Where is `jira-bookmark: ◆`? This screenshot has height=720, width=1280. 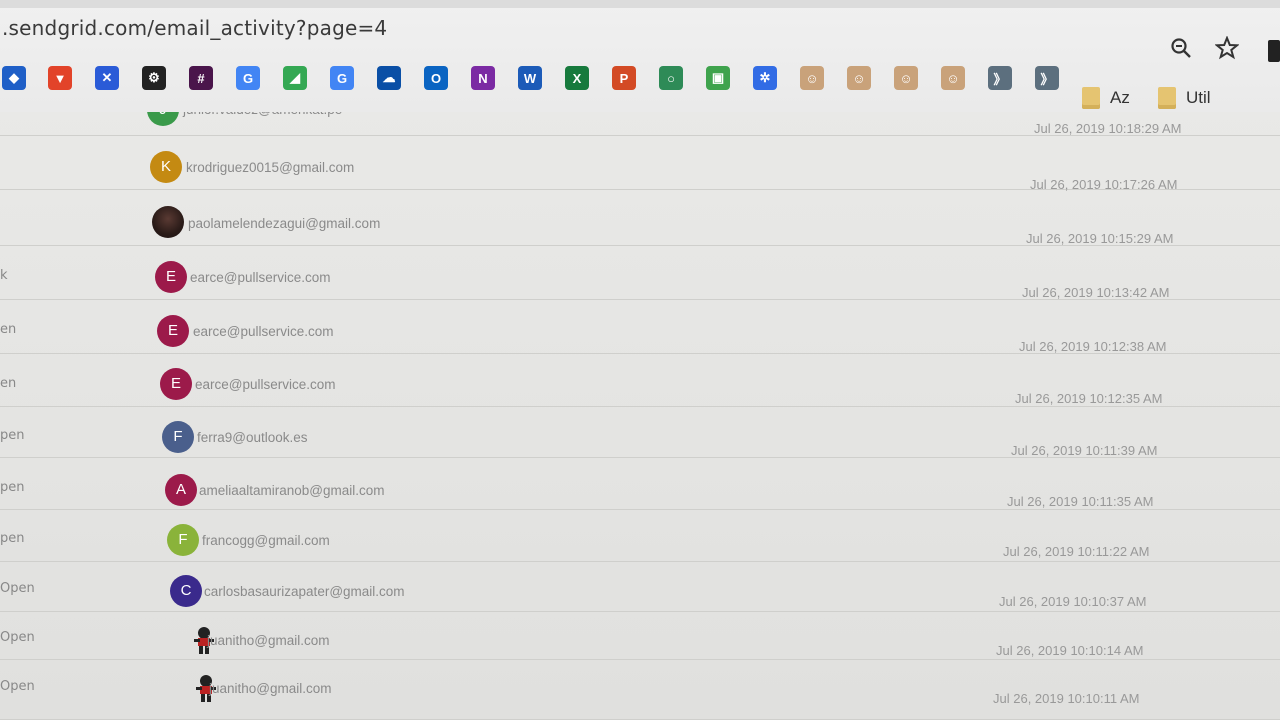 jira-bookmark: ◆ is located at coordinates (14, 78).